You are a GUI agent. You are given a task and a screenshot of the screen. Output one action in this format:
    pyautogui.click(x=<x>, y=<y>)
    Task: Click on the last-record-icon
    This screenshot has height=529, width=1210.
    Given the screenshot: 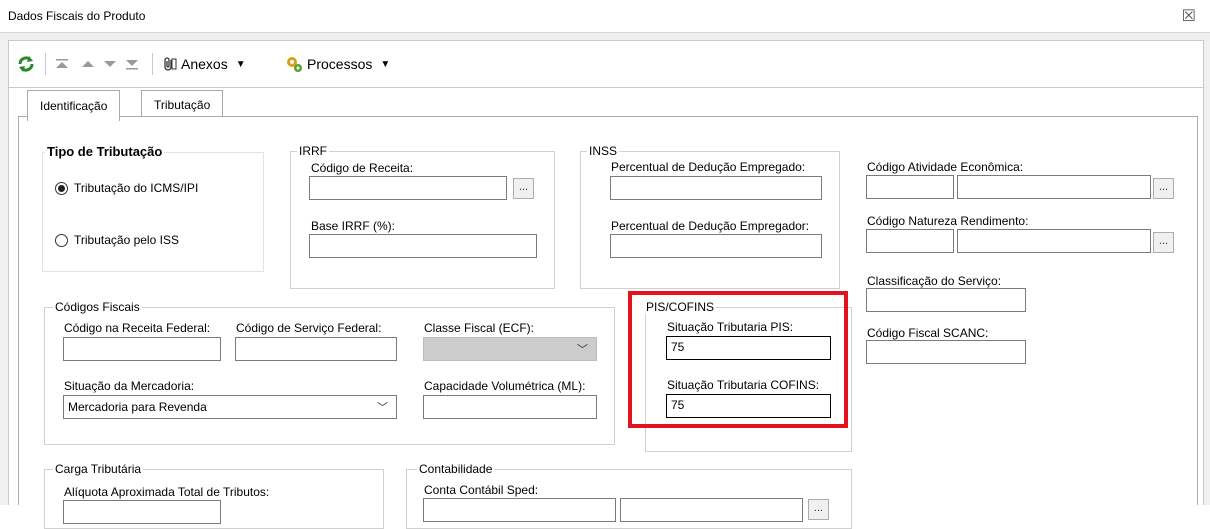 What is the action you would take?
    pyautogui.click(x=132, y=64)
    